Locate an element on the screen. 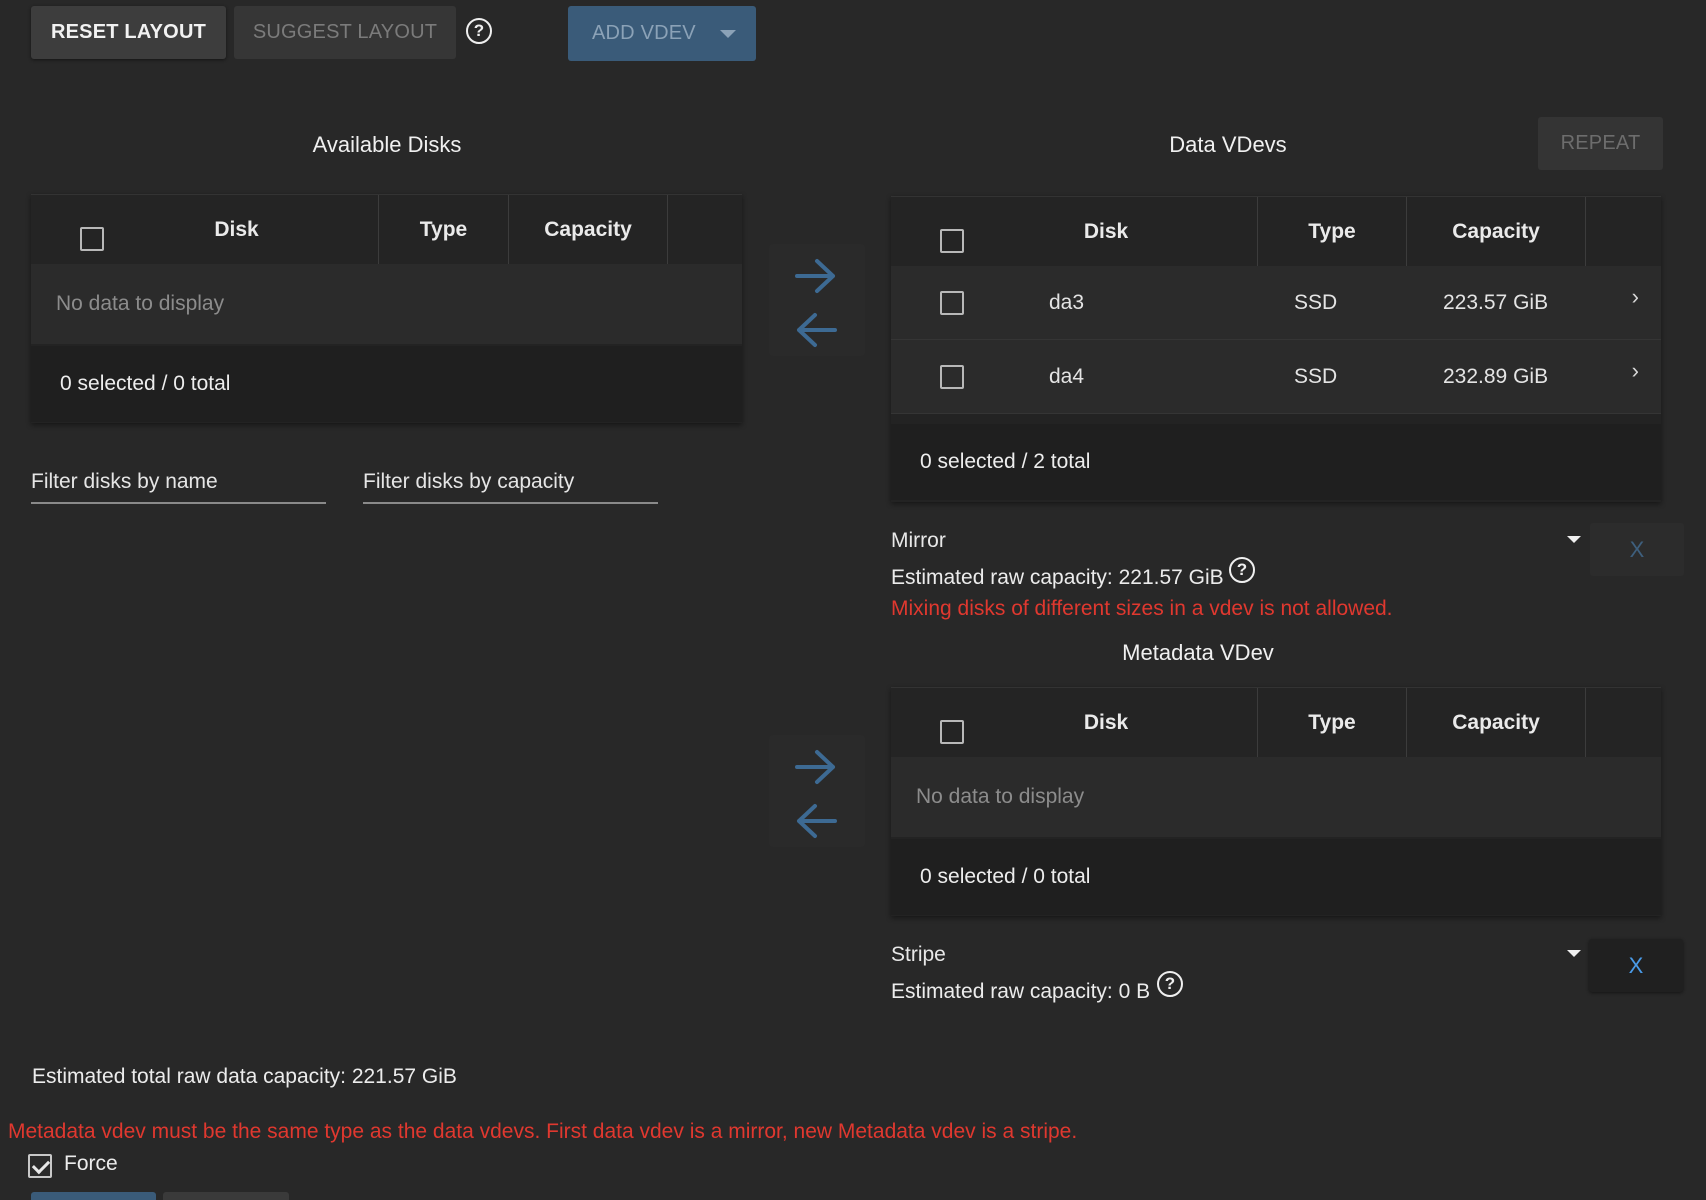  add-vdev-label: ADD VDEV is located at coordinates (644, 33).